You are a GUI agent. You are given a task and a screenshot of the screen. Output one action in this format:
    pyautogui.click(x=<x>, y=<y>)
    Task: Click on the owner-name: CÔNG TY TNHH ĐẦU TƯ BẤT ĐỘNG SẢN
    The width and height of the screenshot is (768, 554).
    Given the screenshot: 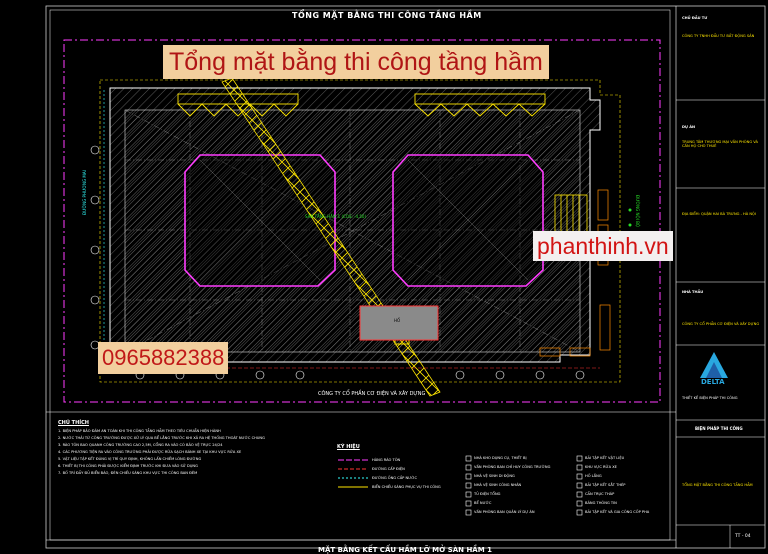 What is the action you would take?
    pyautogui.click(x=718, y=36)
    